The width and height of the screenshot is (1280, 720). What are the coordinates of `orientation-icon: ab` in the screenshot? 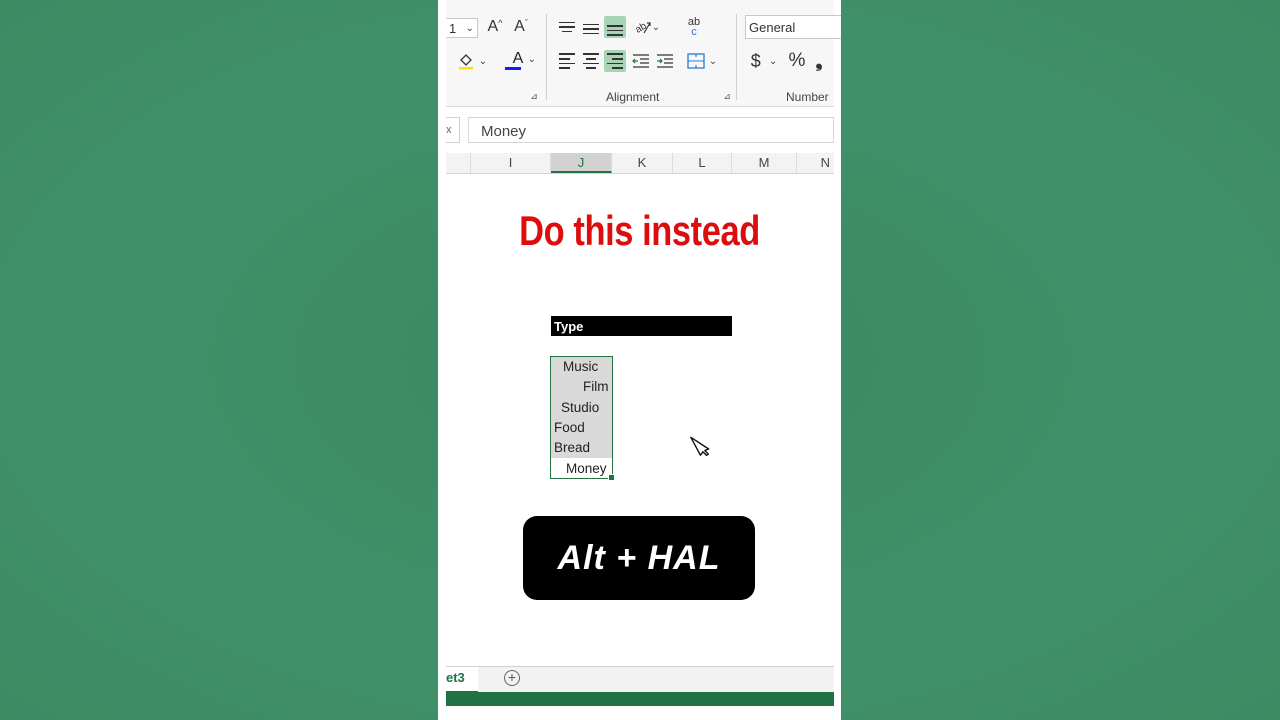 It's located at (642, 28).